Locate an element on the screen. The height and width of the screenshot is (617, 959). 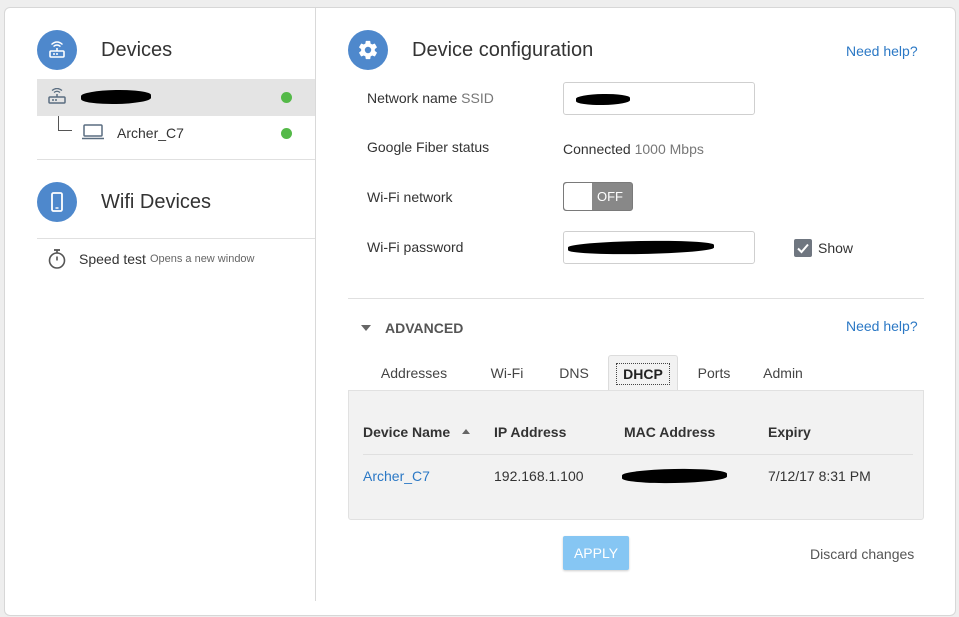
stopwatch-icon is located at coordinates (57, 259).